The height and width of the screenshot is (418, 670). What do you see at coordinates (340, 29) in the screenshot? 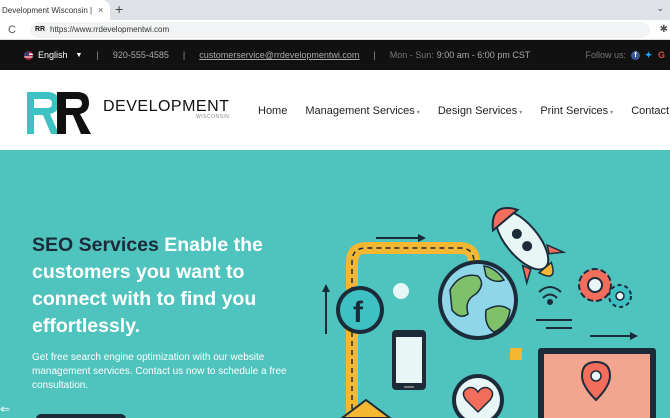
I see `url-input: RR https://www.rrdevelopmentwi.com` at bounding box center [340, 29].